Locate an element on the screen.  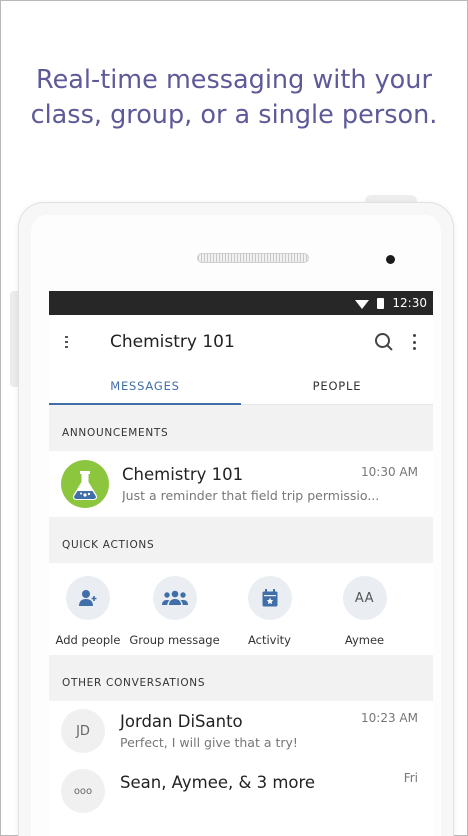
quick-action-label: Aymee is located at coordinates (364, 640).